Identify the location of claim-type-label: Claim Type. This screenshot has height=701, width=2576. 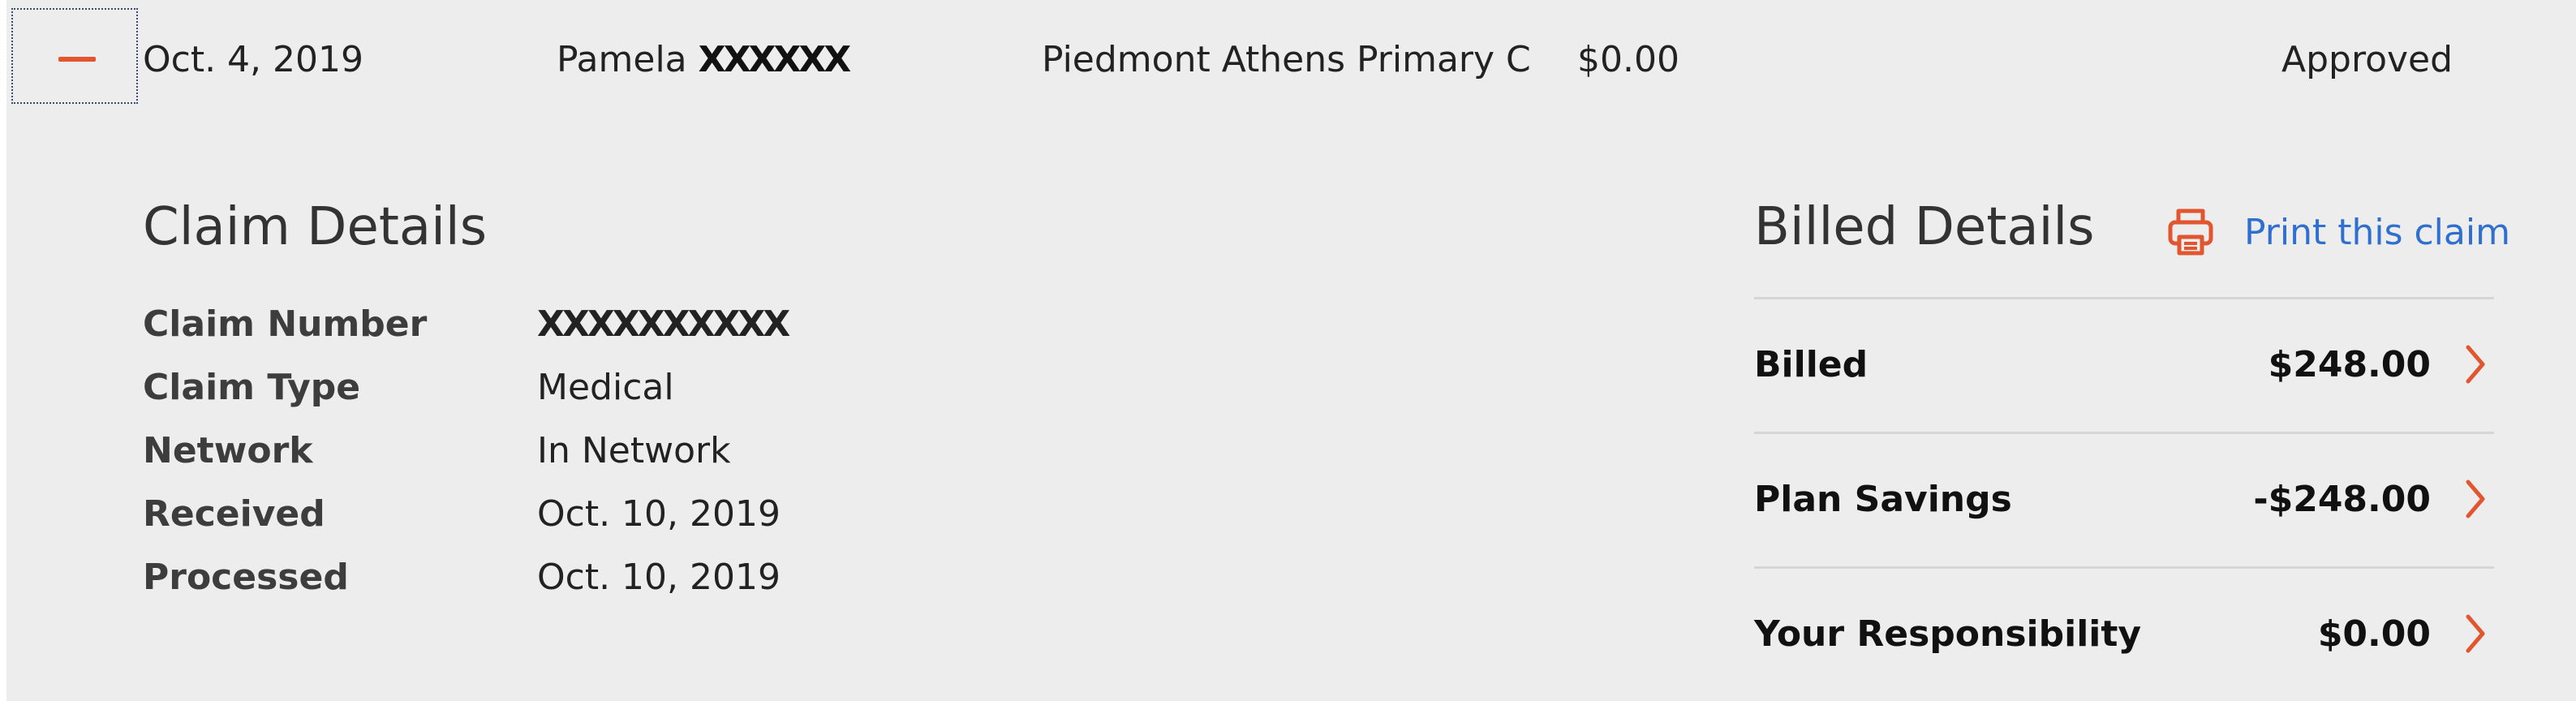
(252, 387).